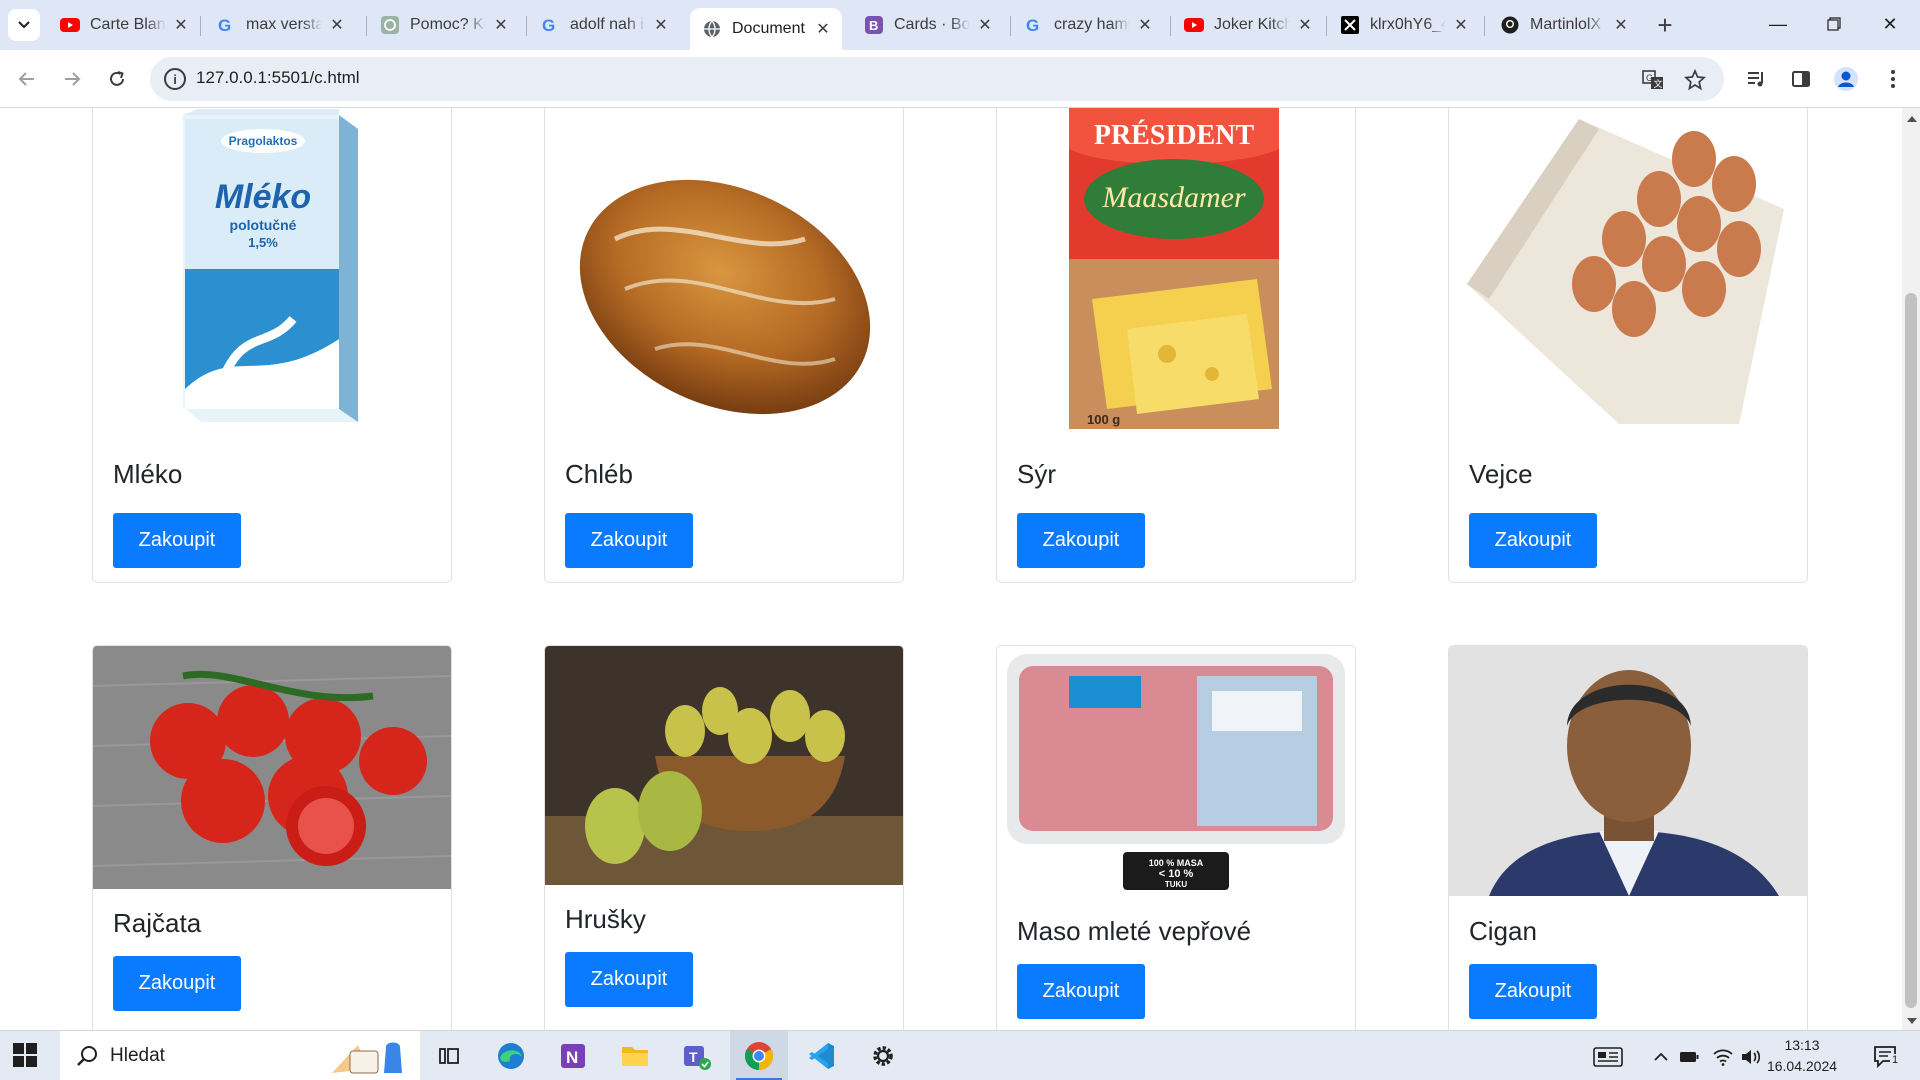 This screenshot has width=1920, height=1080. I want to click on speaker-icon, so click(1751, 1057).